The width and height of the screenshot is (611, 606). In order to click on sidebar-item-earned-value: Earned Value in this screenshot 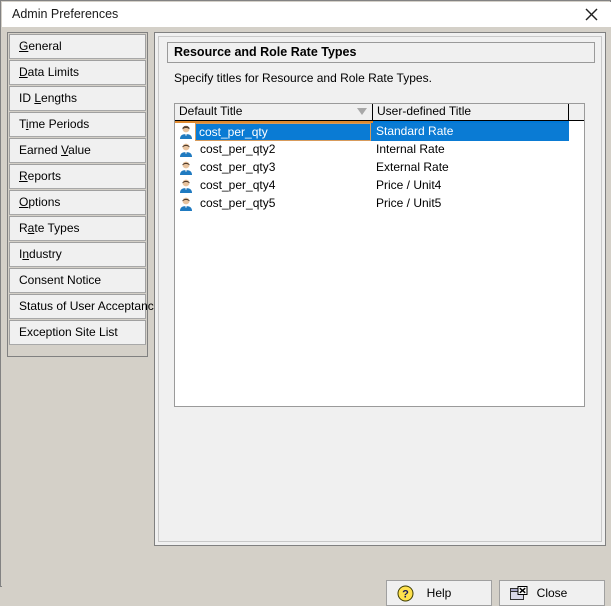, I will do `click(77, 150)`.